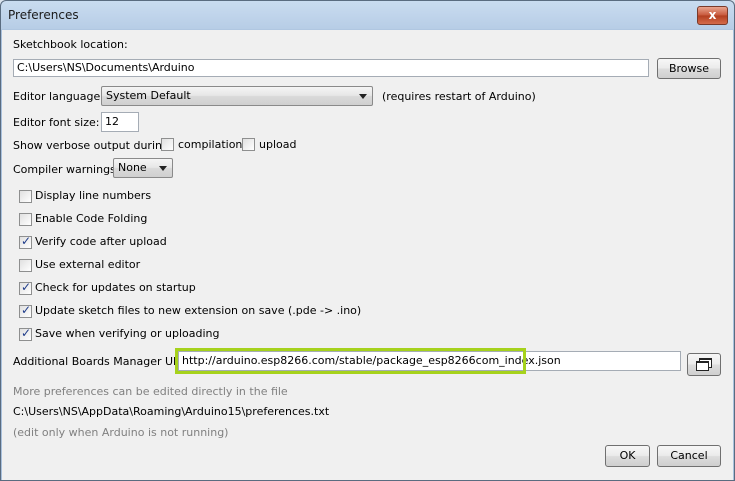 This screenshot has height=481, width=735. What do you see at coordinates (627, 456) in the screenshot?
I see `ok-button: OK` at bounding box center [627, 456].